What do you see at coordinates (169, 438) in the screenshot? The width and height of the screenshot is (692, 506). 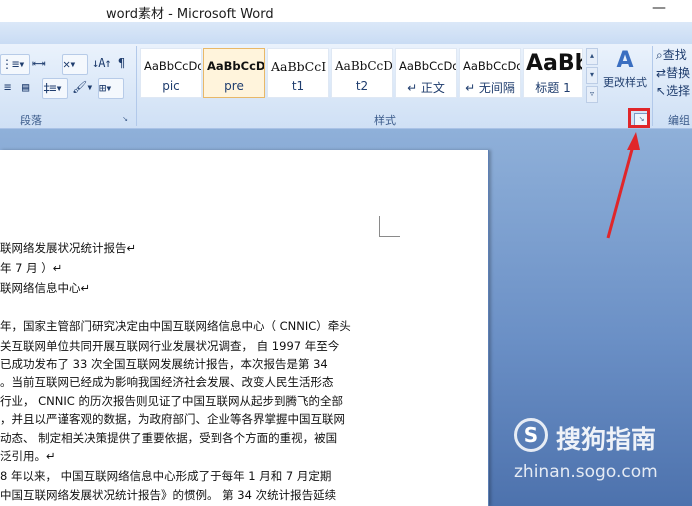 I see `doc-line: 动态、 制定相关决策提供了重要依据，受到各个方面的重视，被国` at bounding box center [169, 438].